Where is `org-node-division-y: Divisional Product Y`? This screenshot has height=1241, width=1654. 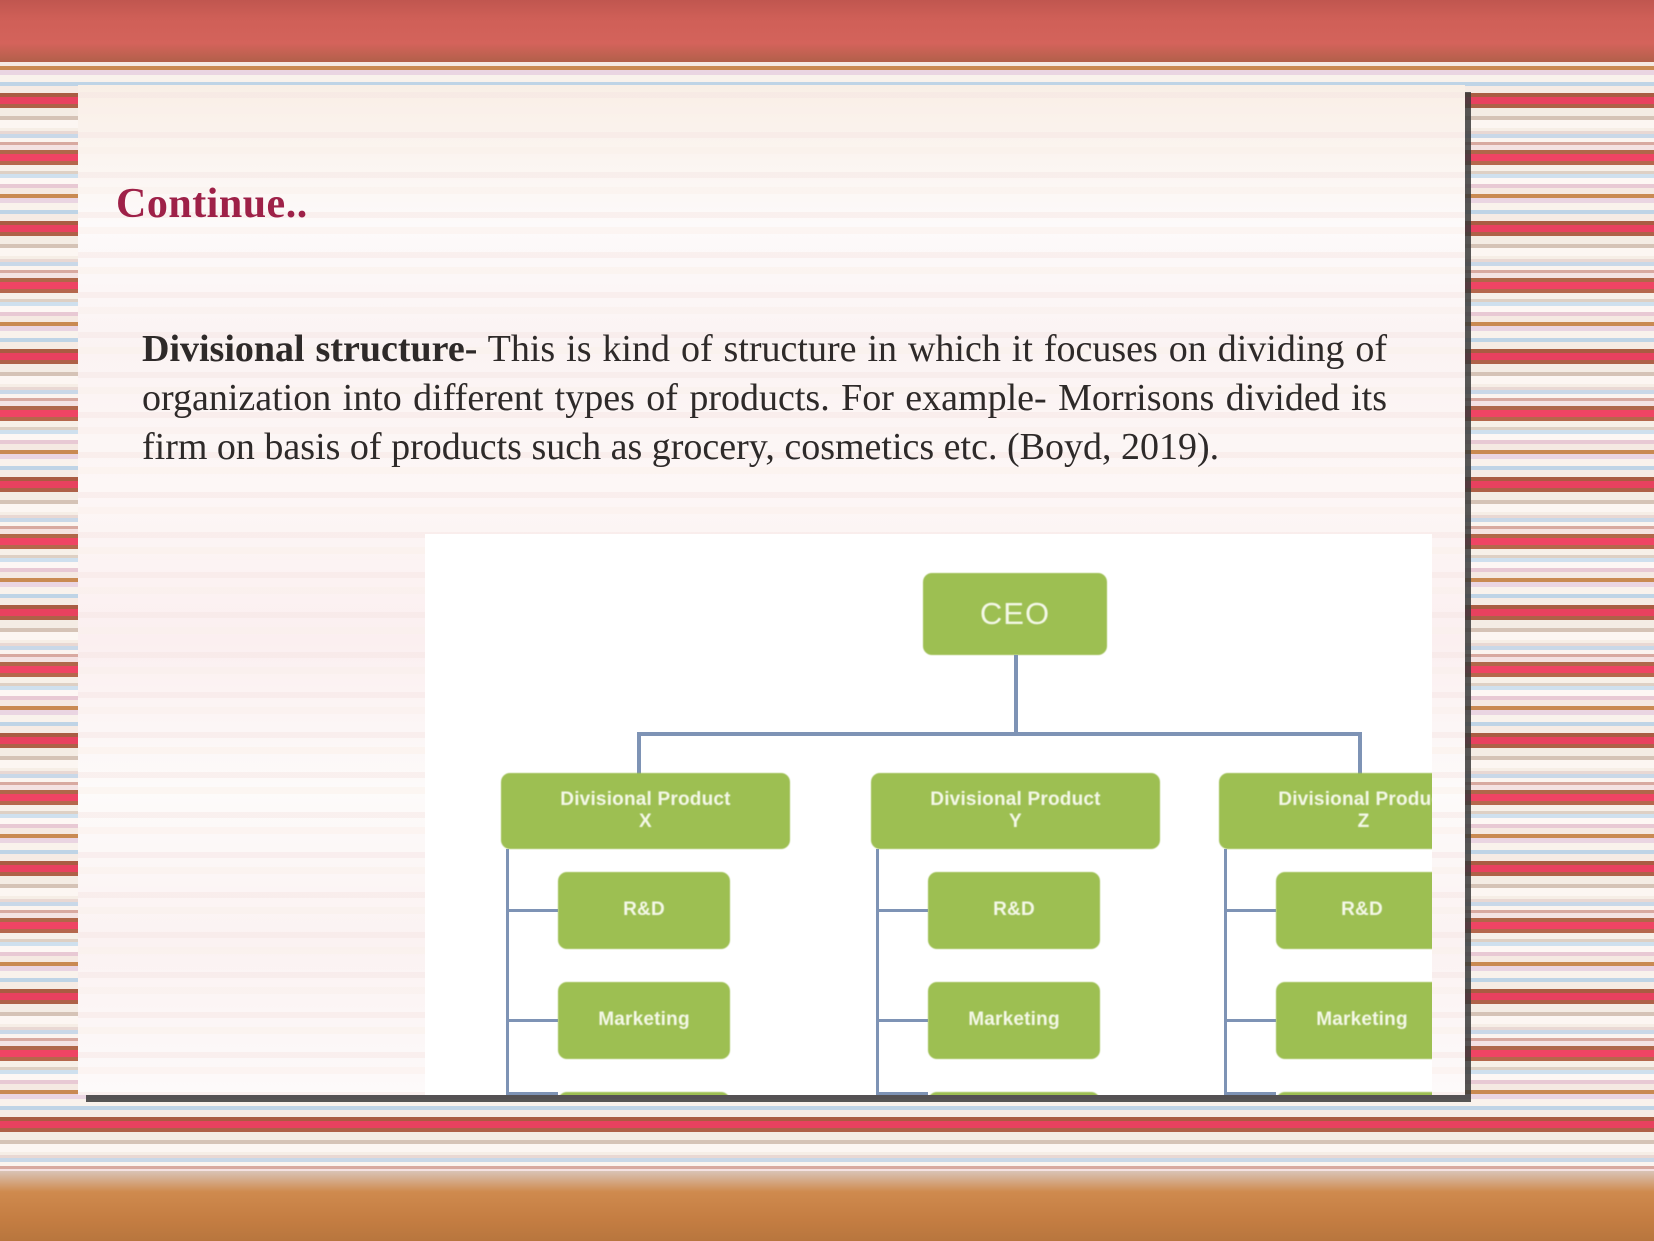 org-node-division-y: Divisional Product Y is located at coordinates (1015, 811).